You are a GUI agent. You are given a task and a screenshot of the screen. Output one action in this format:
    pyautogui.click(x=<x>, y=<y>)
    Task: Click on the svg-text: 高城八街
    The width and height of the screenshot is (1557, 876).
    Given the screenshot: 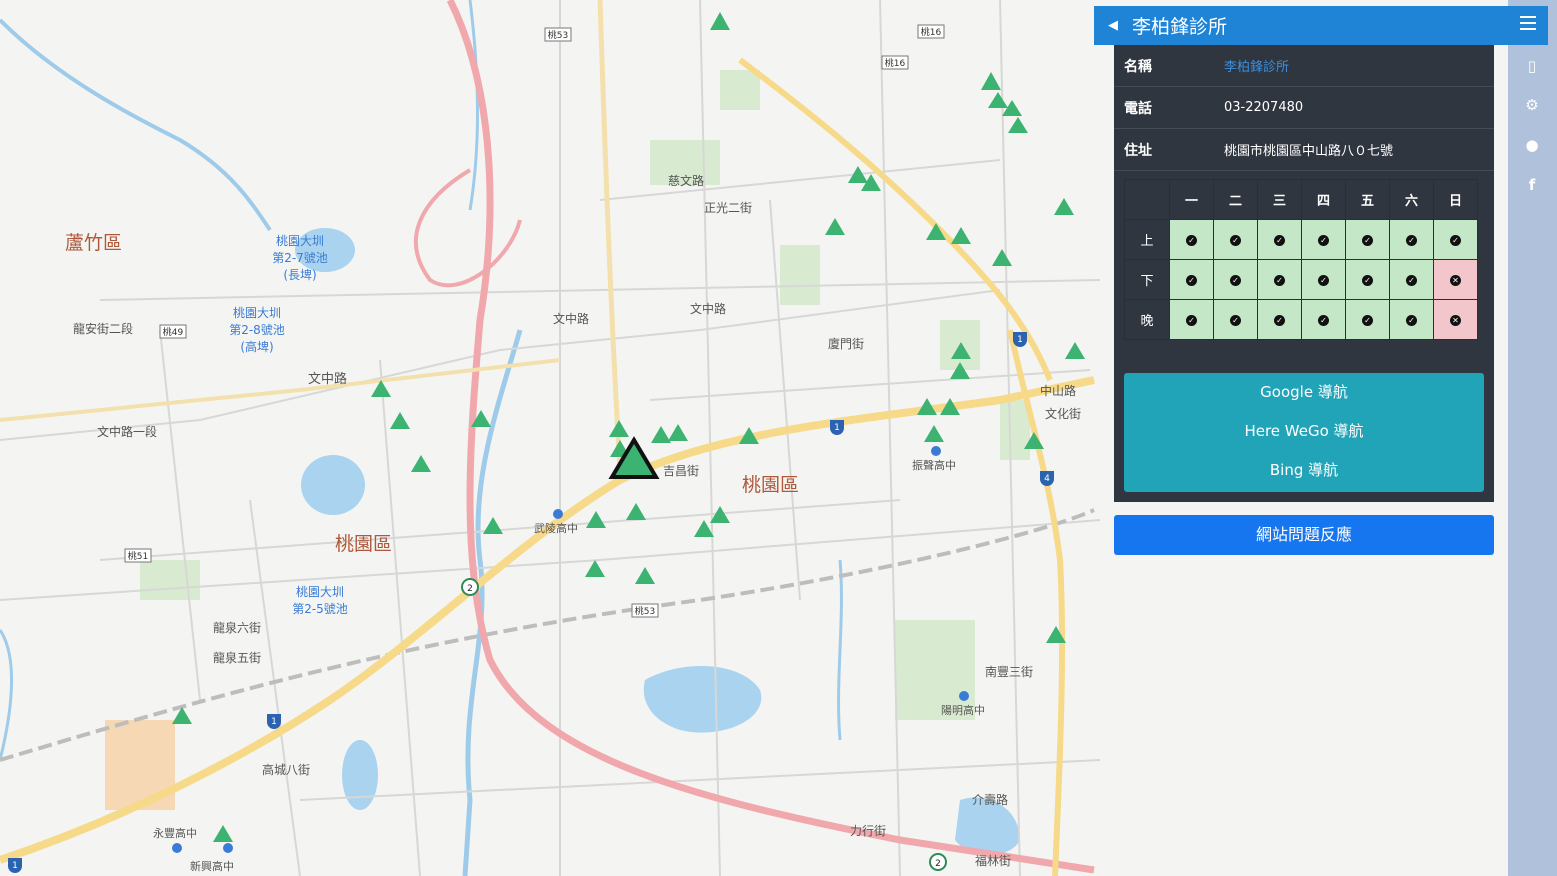 What is the action you would take?
    pyautogui.click(x=286, y=769)
    